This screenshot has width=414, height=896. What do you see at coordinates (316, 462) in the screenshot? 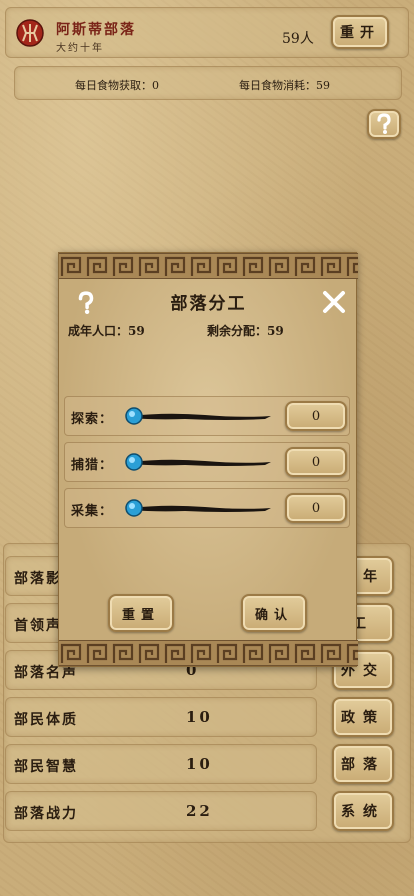
I see `hunt-value: 0` at bounding box center [316, 462].